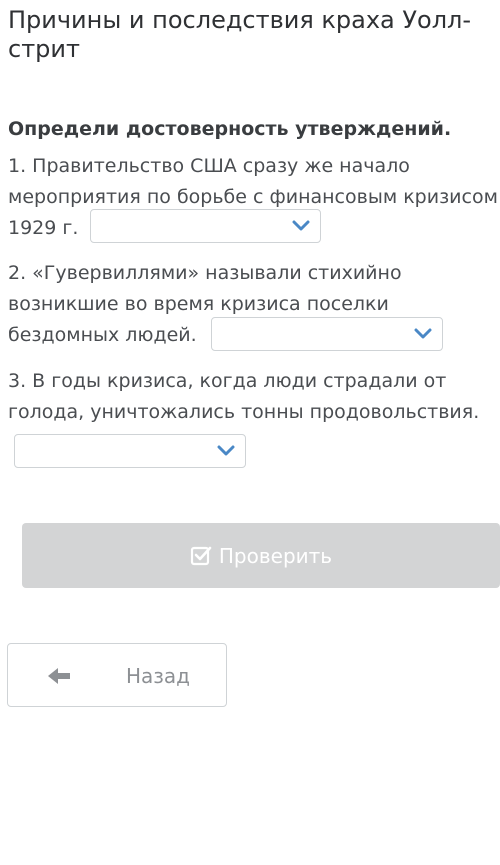  Describe the element at coordinates (201, 555) in the screenshot. I see `checkbox-check-icon` at that location.